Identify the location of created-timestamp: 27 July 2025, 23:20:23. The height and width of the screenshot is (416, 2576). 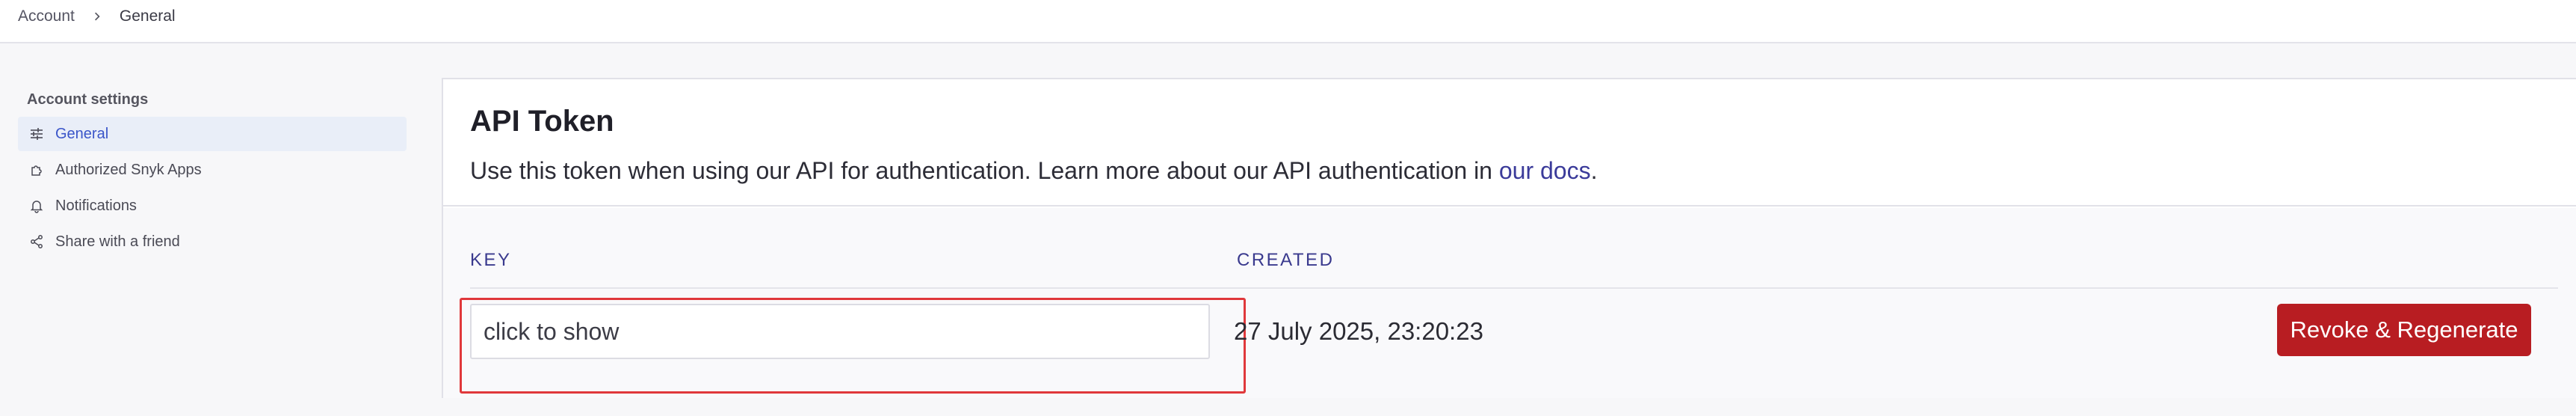
(1358, 331).